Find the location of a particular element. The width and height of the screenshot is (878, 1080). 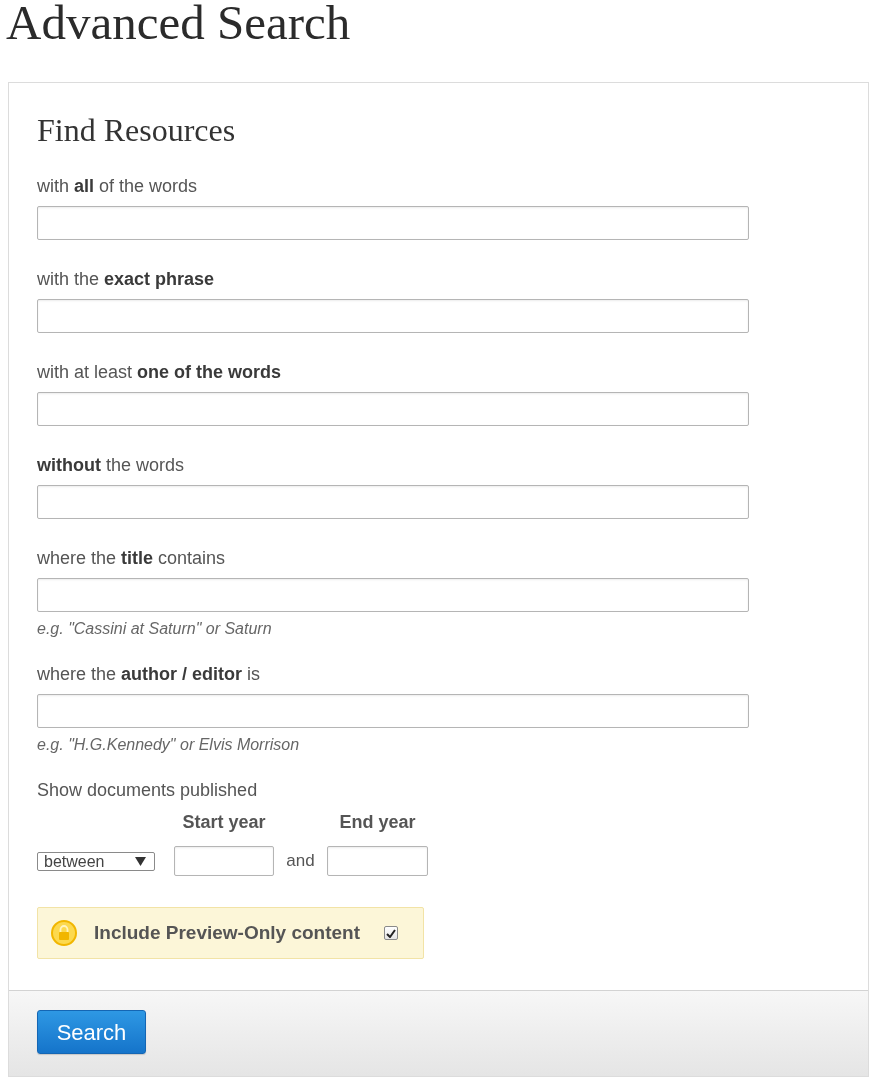

example-hint: e.g. "H.G.Kennedy" or Elvis Morrison is located at coordinates (168, 745).